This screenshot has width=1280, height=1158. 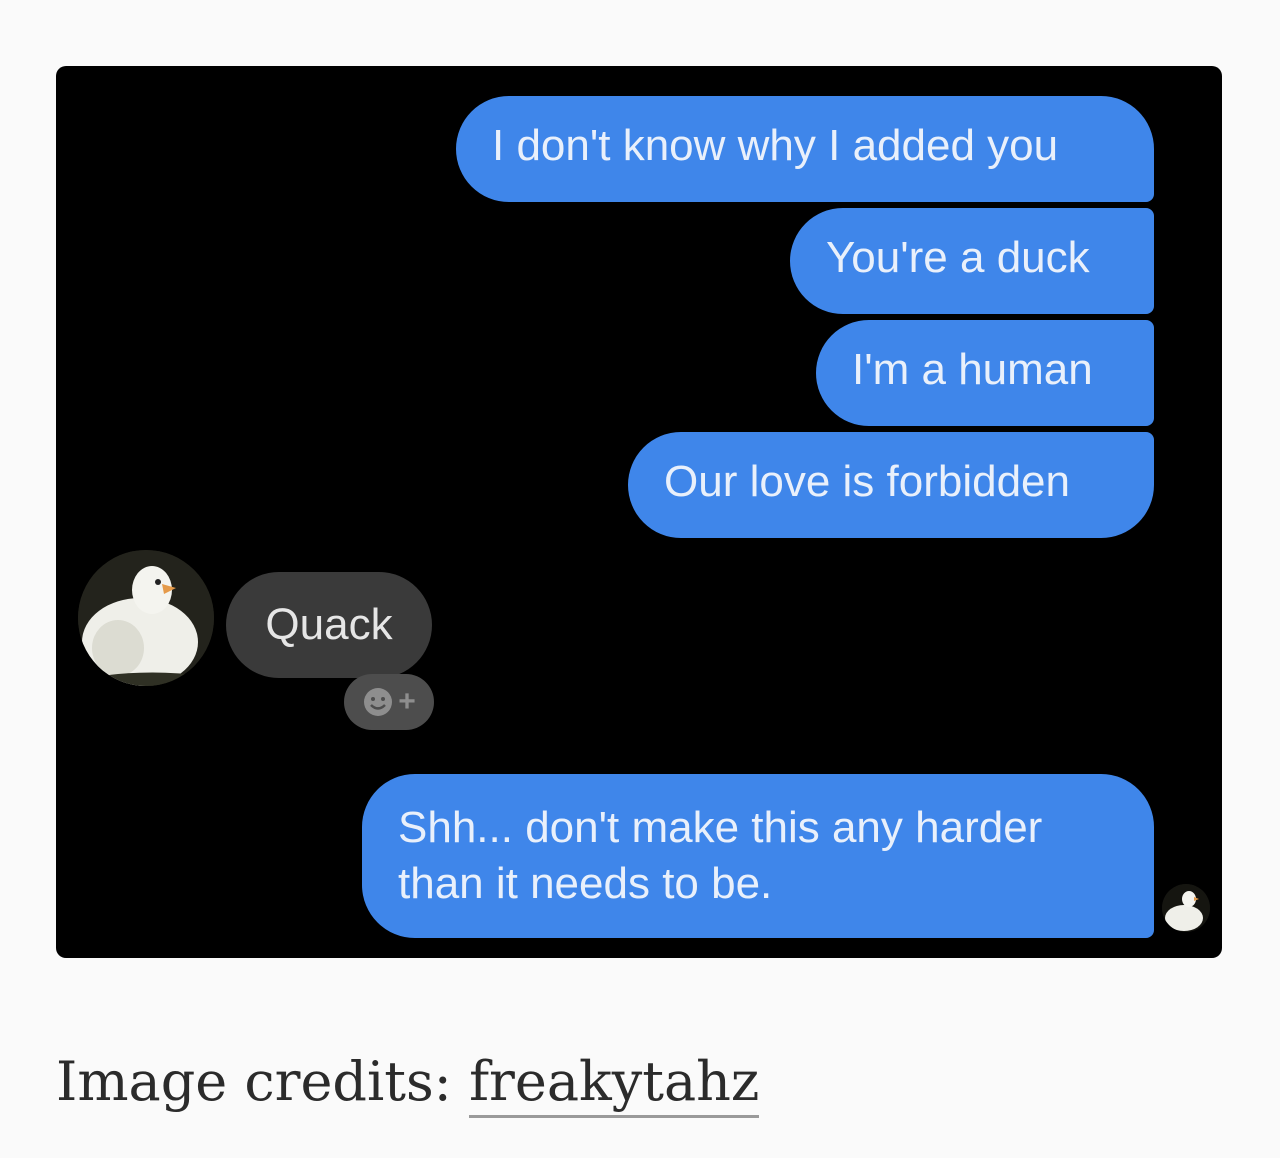 I want to click on add-reaction-button: +, so click(x=389, y=702).